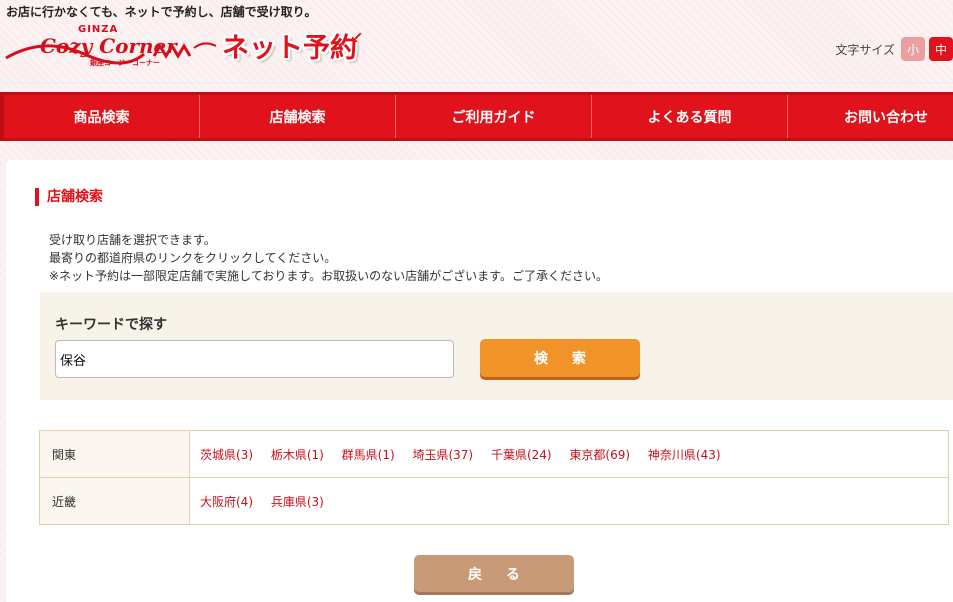 This screenshot has width=953, height=602. I want to click on font-size-label: 文字サイズ, so click(865, 49).